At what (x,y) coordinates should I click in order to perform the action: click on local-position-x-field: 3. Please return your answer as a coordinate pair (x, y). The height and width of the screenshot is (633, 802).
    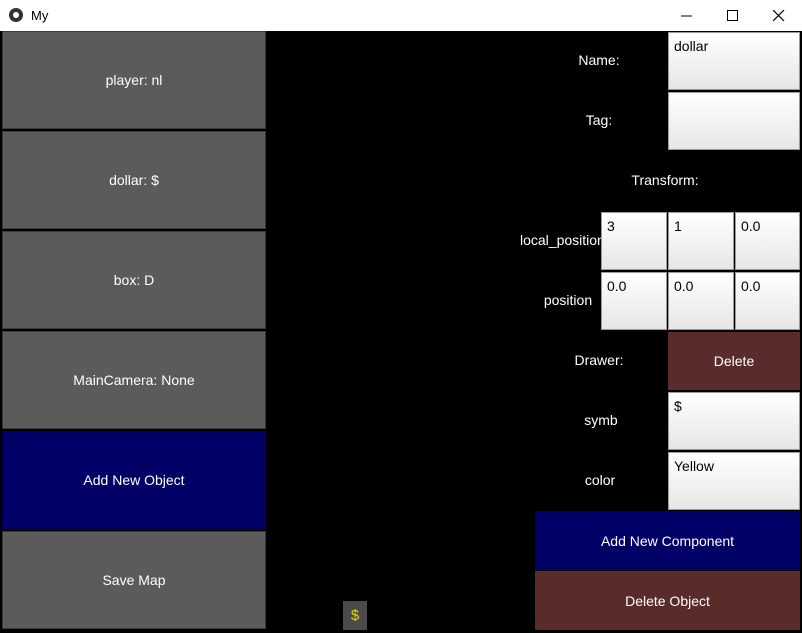
    Looking at the image, I should click on (634, 241).